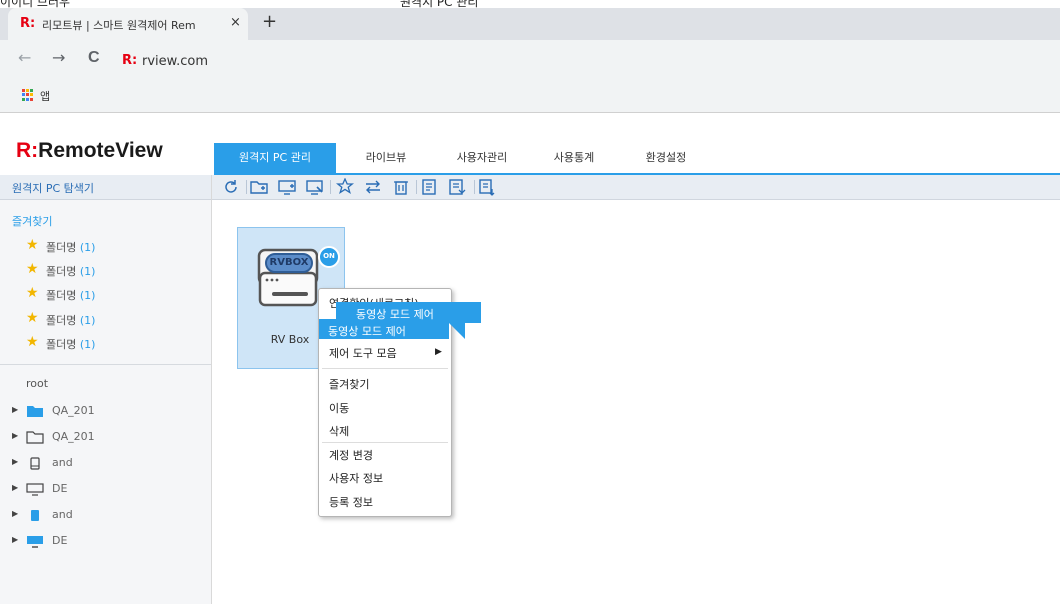 The height and width of the screenshot is (604, 1060). What do you see at coordinates (351, 455) in the screenshot?
I see `menu-item-change-account: 계정 변경` at bounding box center [351, 455].